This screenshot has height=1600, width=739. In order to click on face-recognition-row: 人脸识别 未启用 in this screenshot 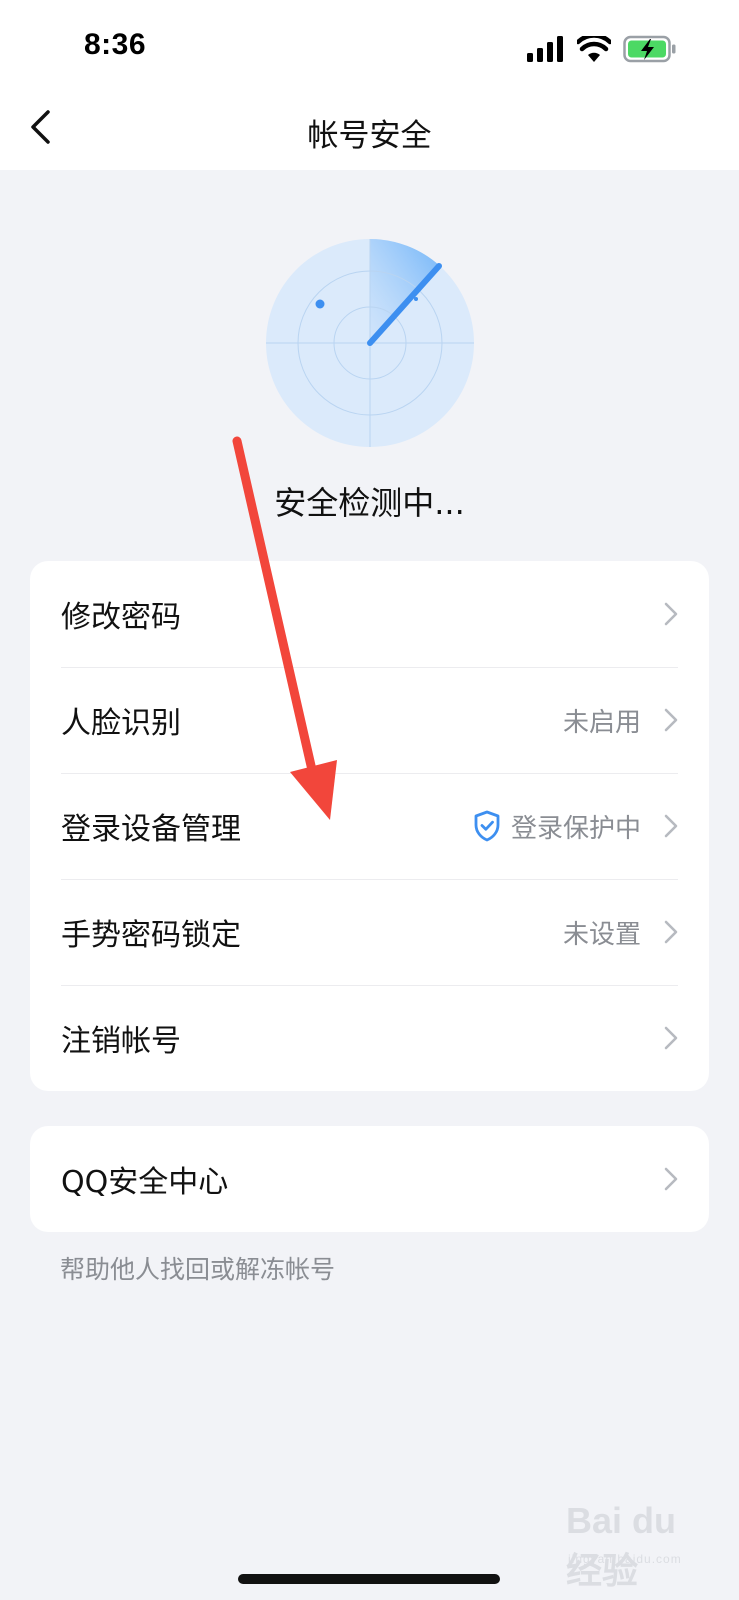, I will do `click(369, 720)`.